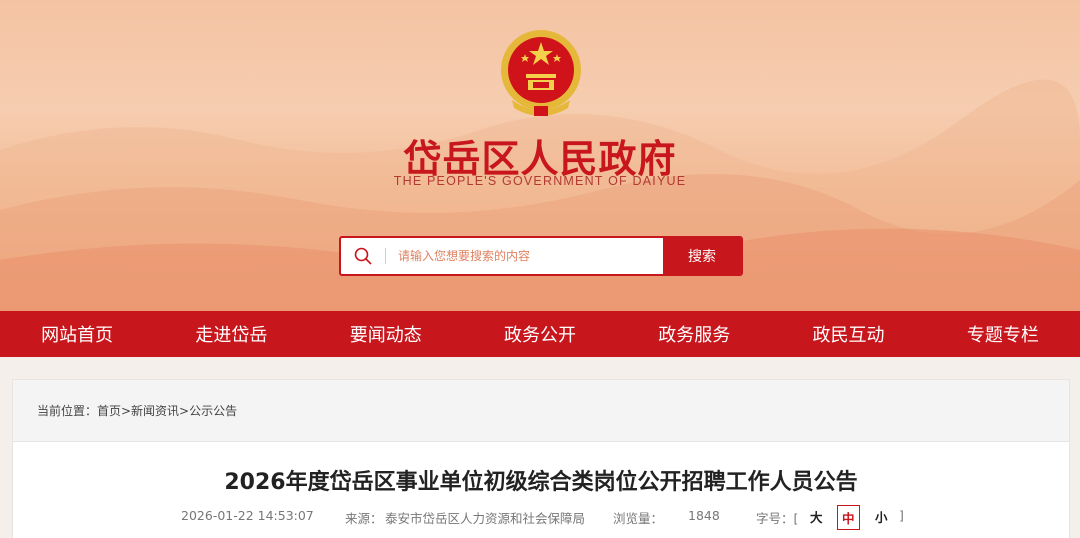 Image resolution: width=1080 pixels, height=538 pixels. What do you see at coordinates (364, 518) in the screenshot?
I see `source-label: 来源：` at bounding box center [364, 518].